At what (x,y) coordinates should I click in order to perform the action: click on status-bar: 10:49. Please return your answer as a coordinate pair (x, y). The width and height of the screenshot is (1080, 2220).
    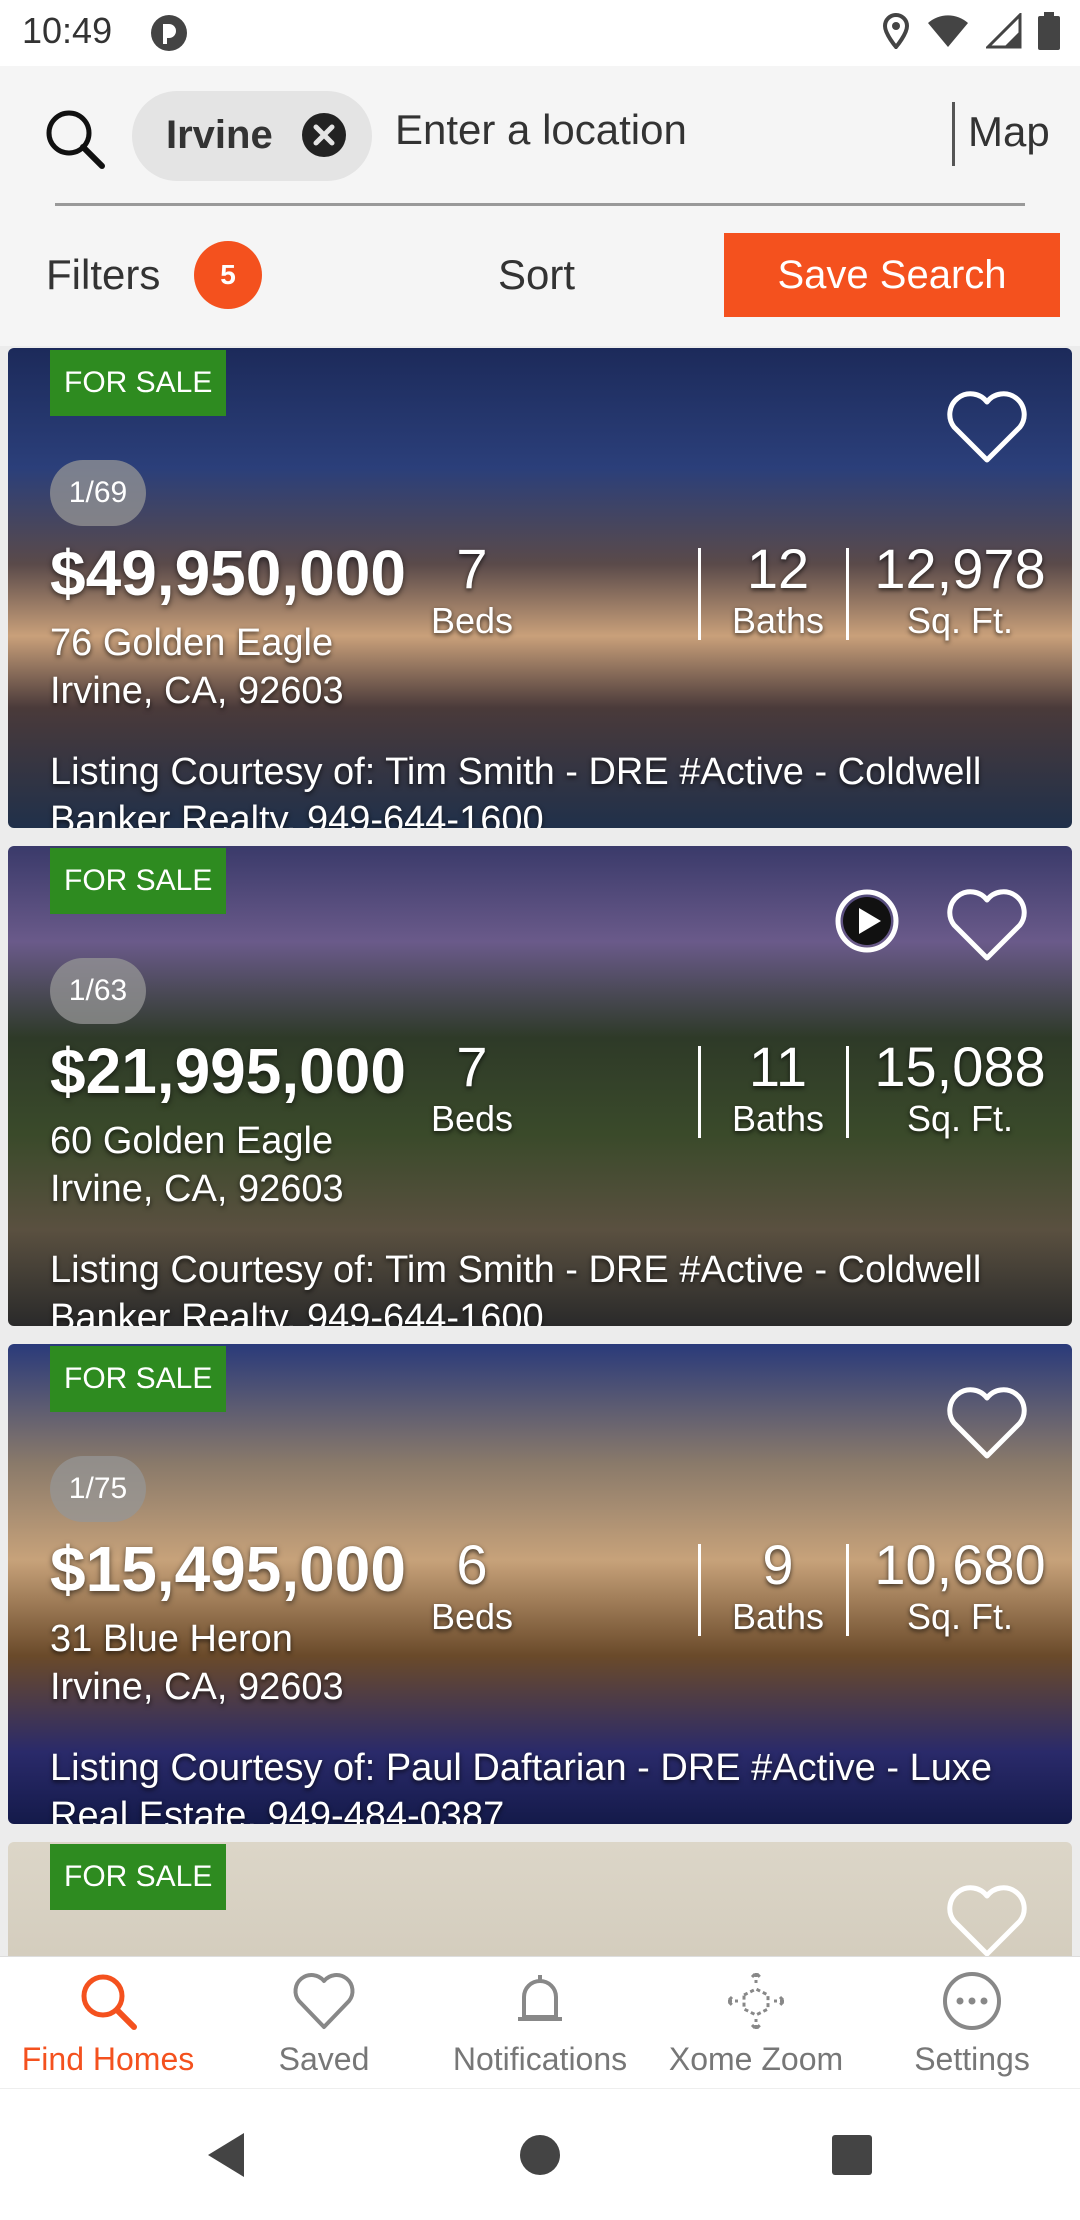
    Looking at the image, I should click on (540, 33).